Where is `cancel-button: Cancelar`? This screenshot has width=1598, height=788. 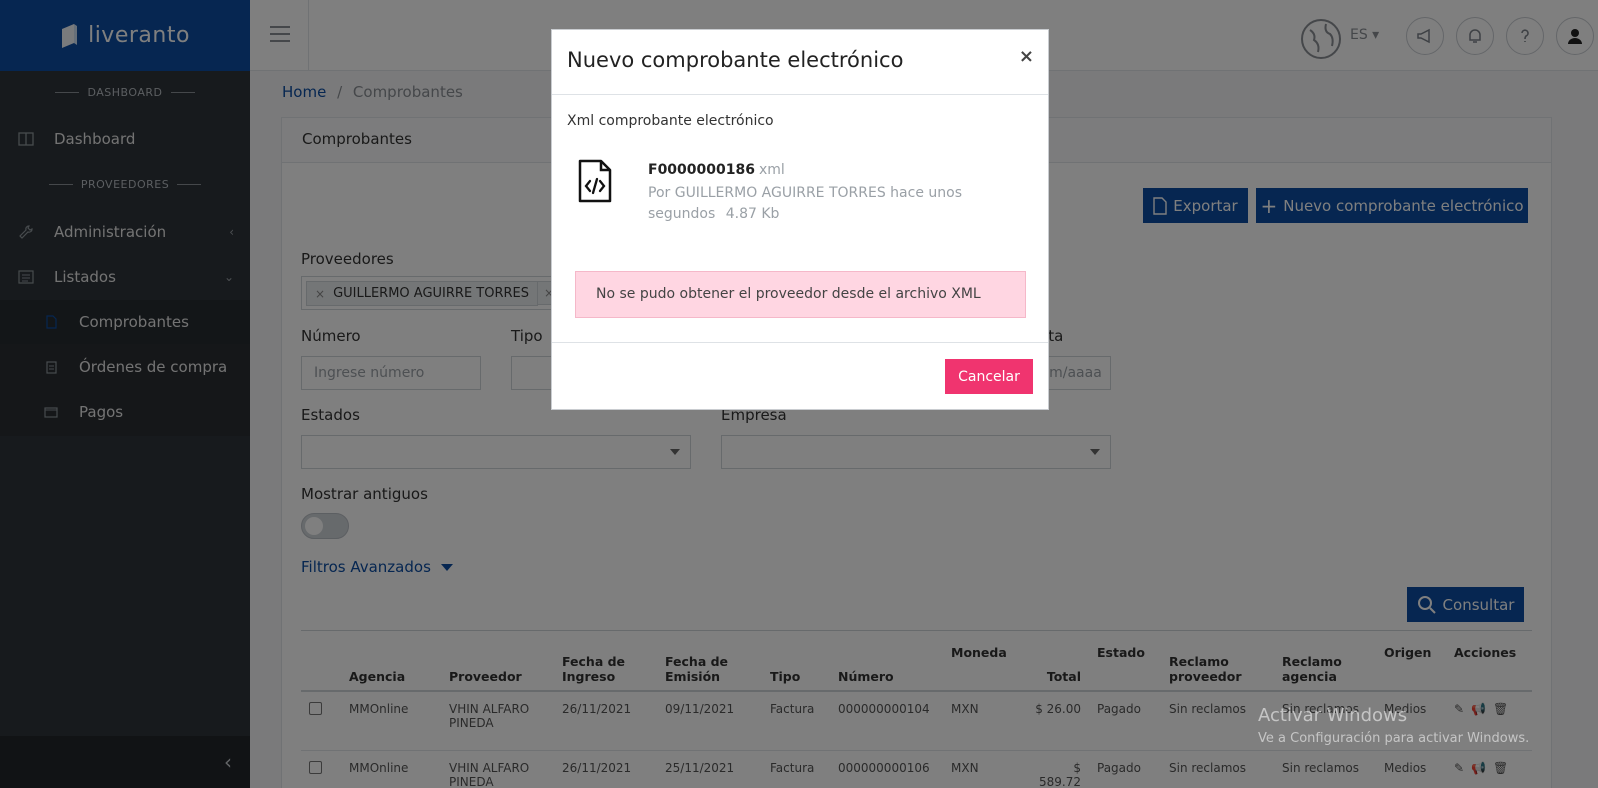
cancel-button: Cancelar is located at coordinates (989, 376).